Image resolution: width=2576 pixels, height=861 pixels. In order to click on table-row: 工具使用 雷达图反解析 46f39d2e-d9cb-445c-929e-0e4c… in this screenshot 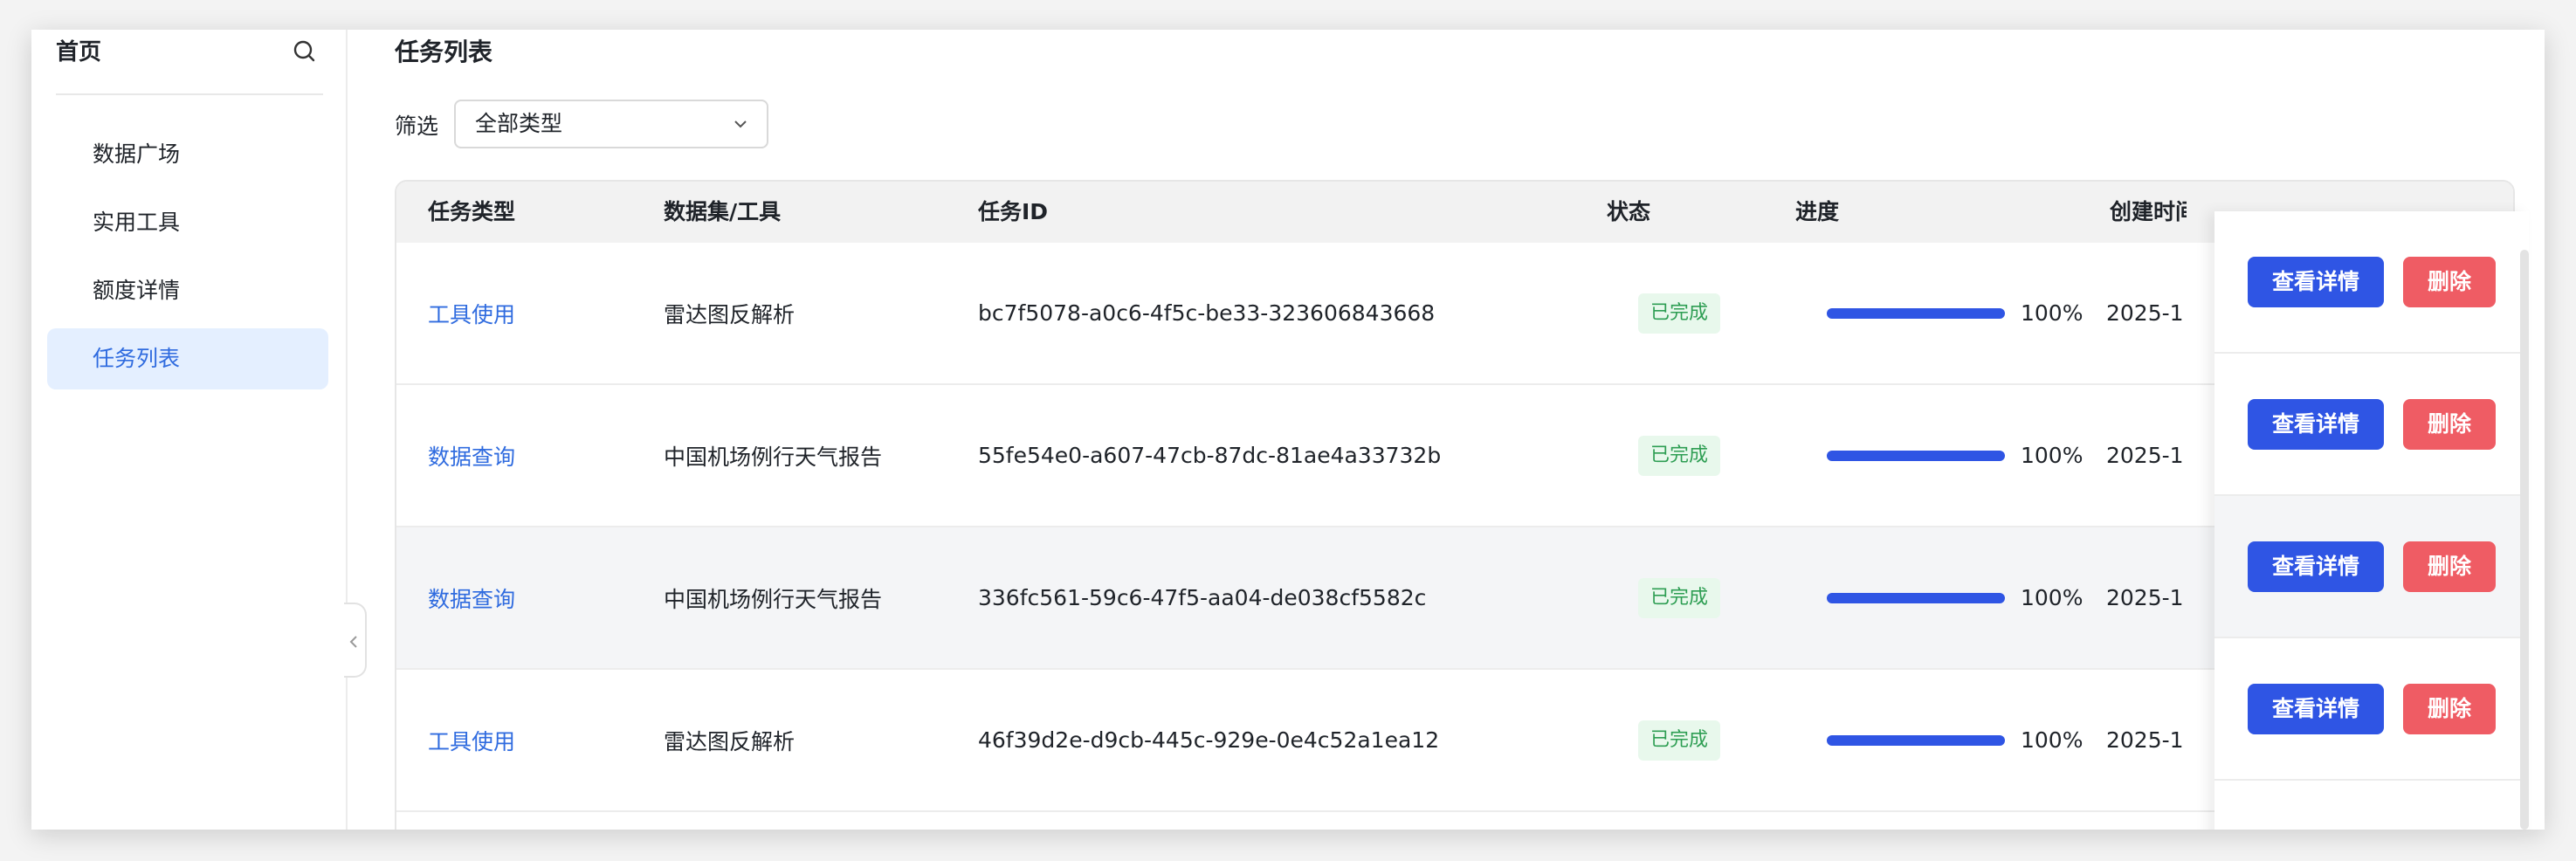, I will do `click(1454, 741)`.